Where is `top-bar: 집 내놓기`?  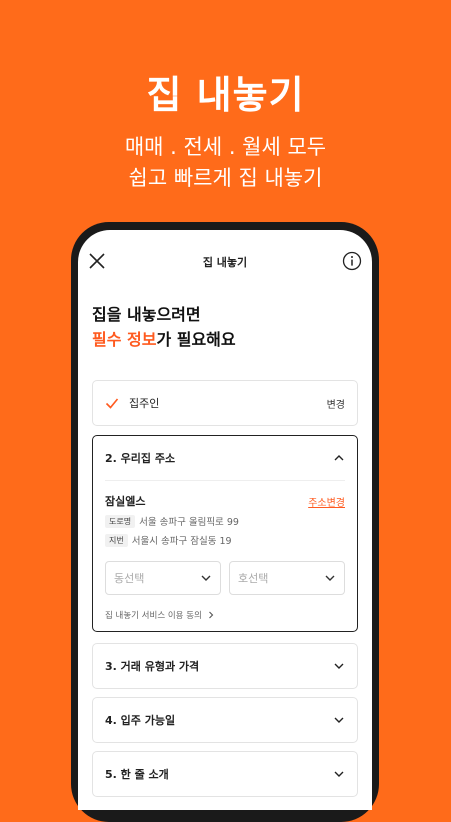 top-bar: 집 내놓기 is located at coordinates (225, 260).